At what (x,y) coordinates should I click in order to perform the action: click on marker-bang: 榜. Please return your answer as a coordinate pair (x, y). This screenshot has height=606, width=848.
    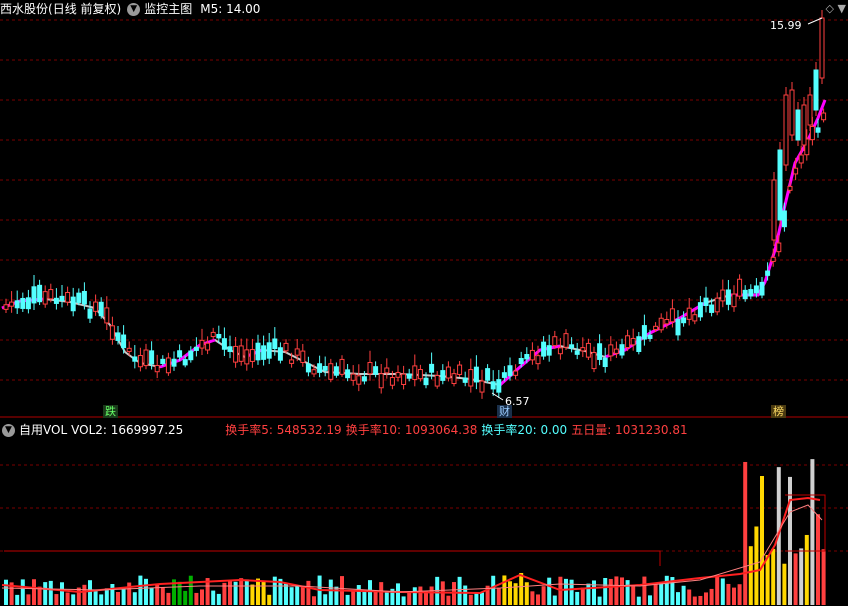
    Looking at the image, I should click on (778, 411).